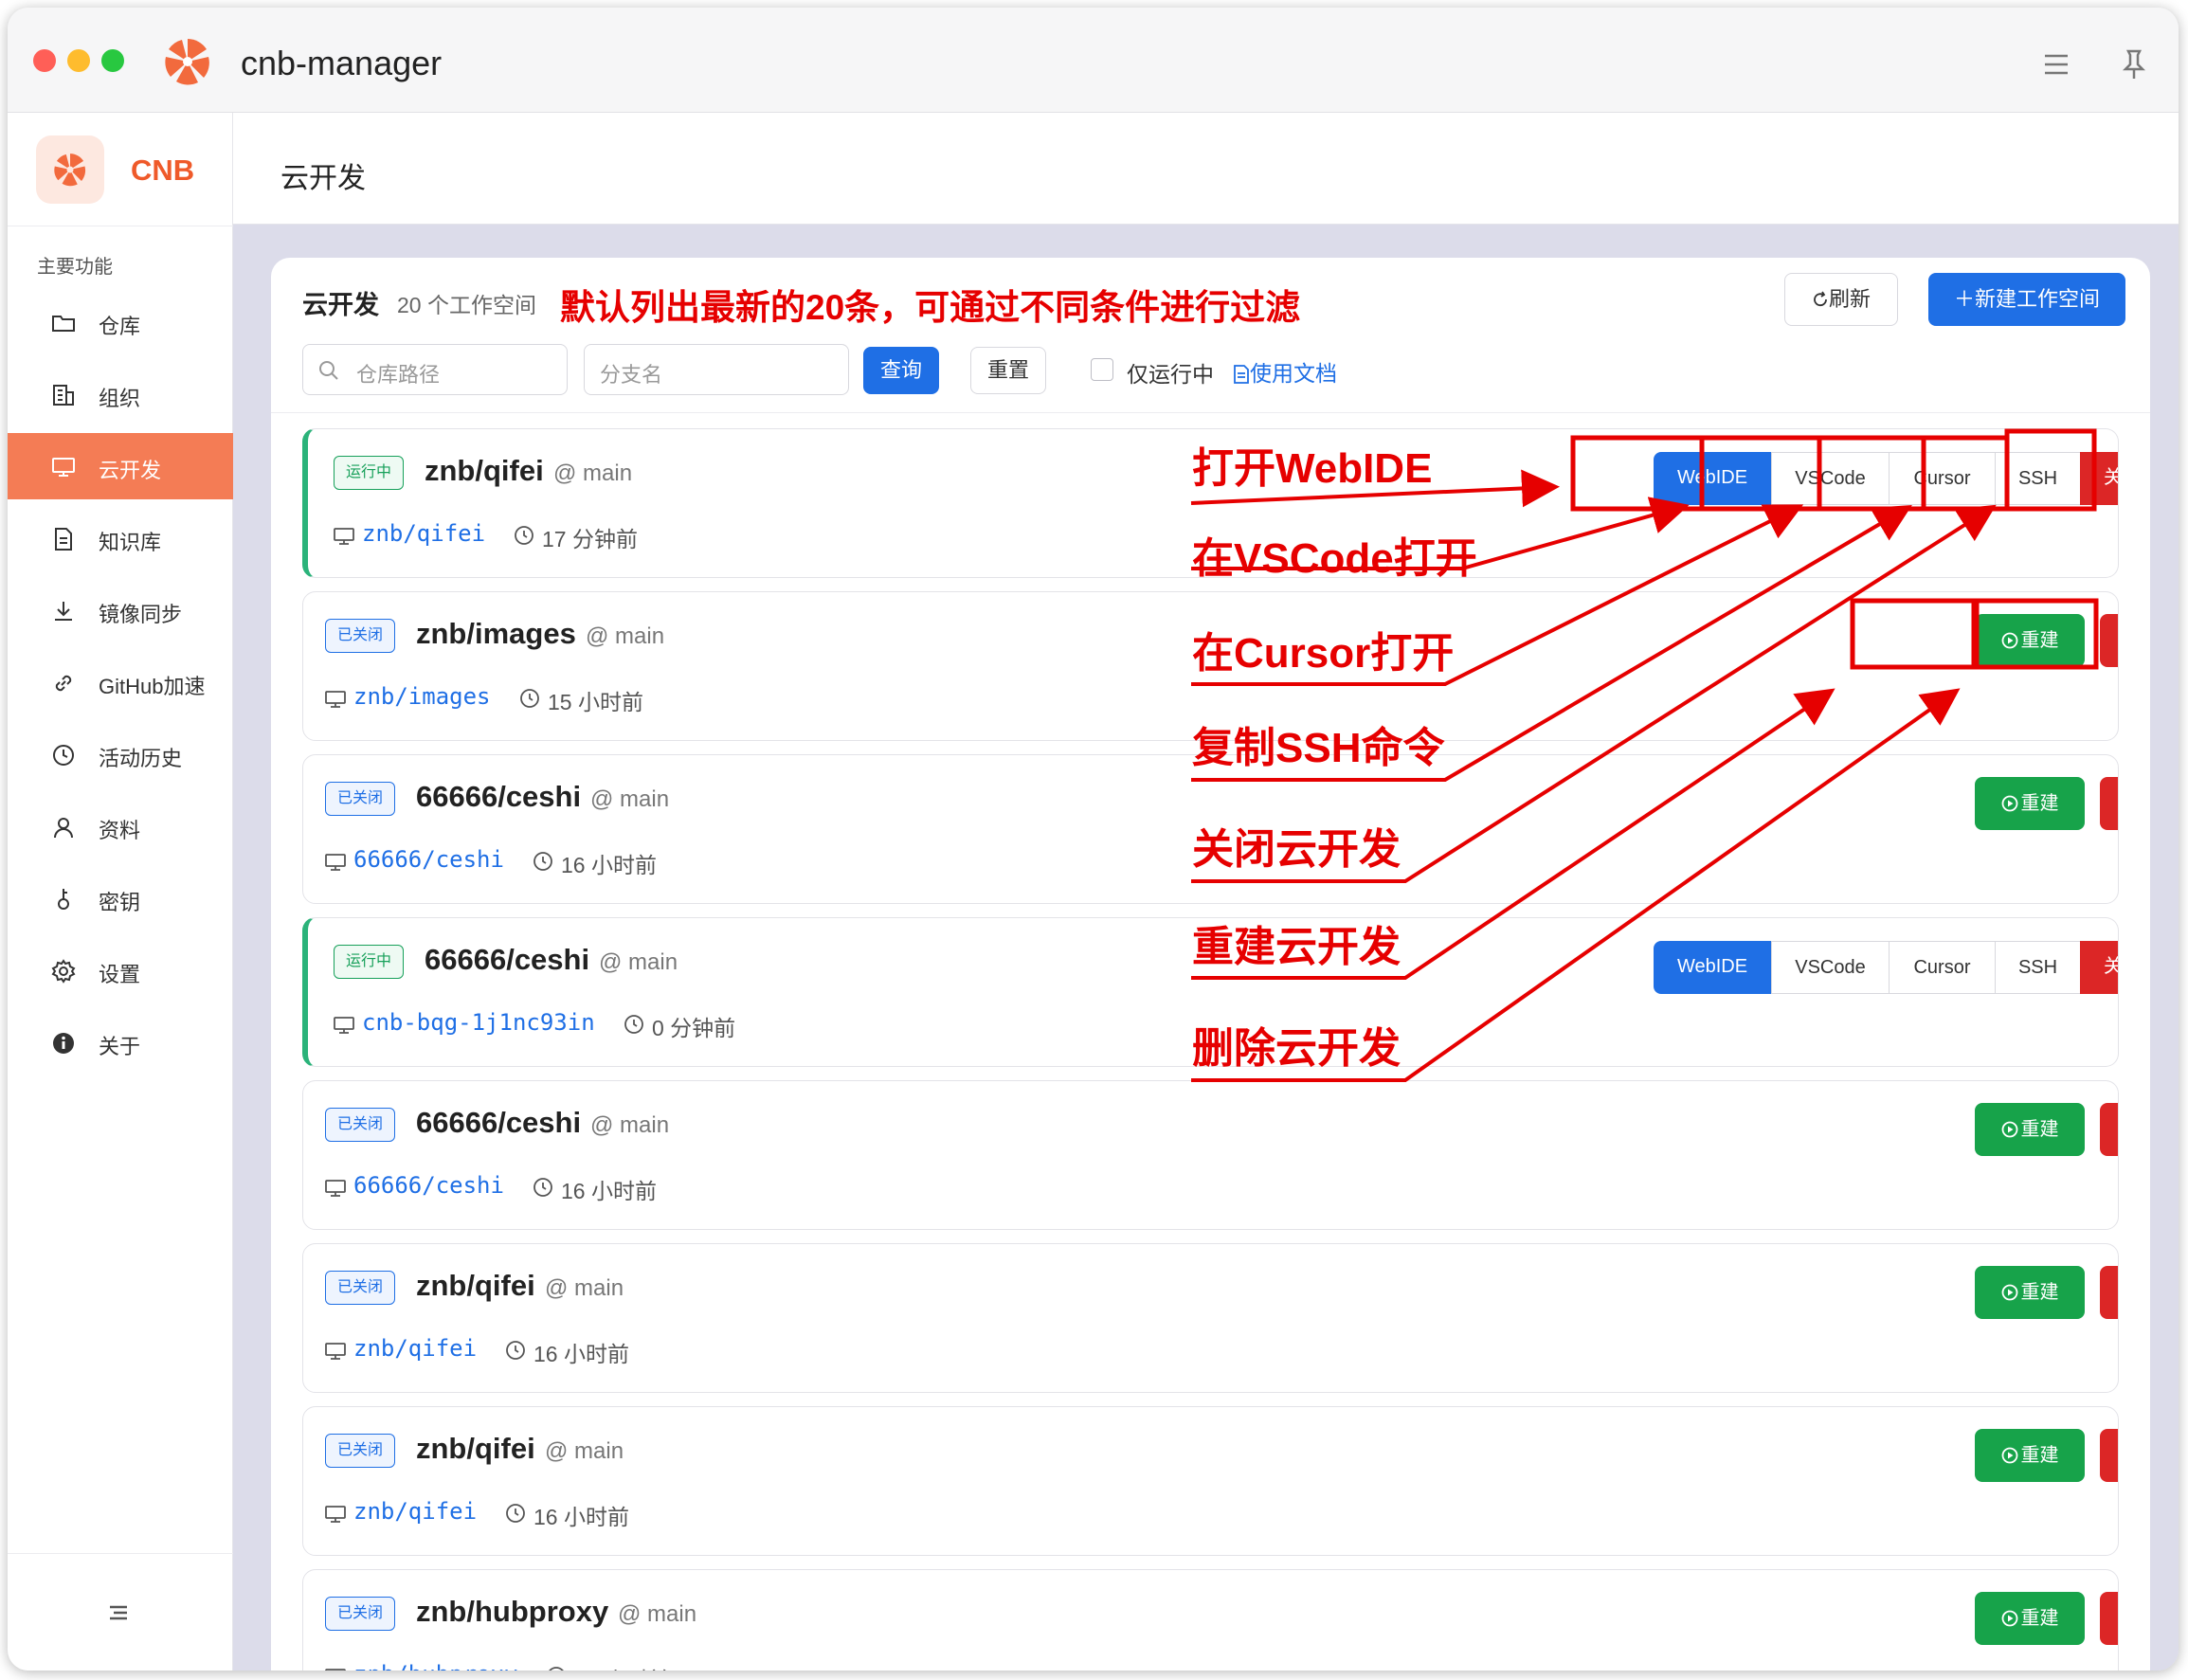 This screenshot has width=2188, height=1680. I want to click on brand-logo, so click(70, 169).